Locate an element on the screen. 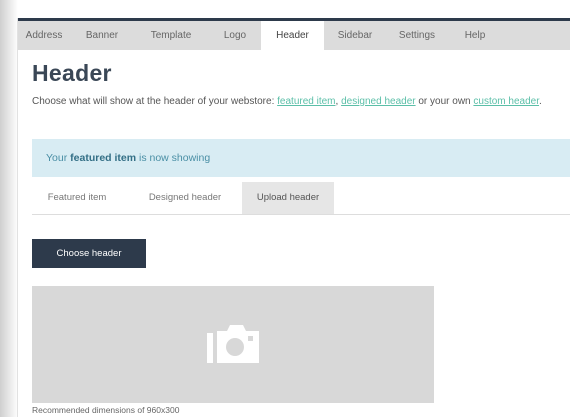 The width and height of the screenshot is (570, 417). tab-upload-header: Upload header is located at coordinates (288, 198).